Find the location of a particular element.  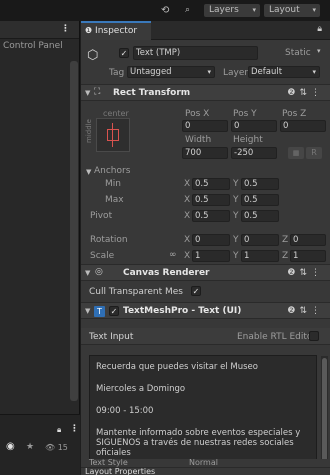

rot-y-label: Y is located at coordinates (236, 240).